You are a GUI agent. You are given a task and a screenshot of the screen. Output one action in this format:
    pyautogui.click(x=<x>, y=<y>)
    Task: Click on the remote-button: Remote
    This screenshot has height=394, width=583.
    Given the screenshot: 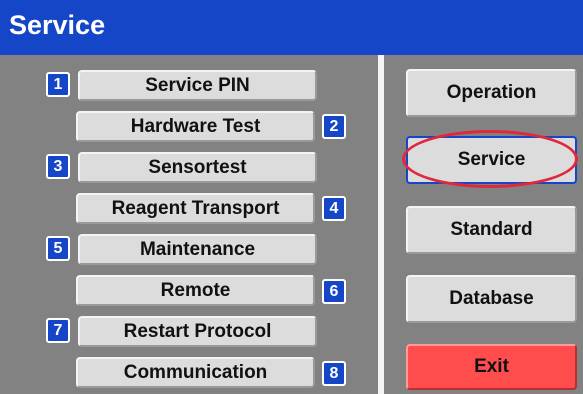 What is the action you would take?
    pyautogui.click(x=195, y=290)
    